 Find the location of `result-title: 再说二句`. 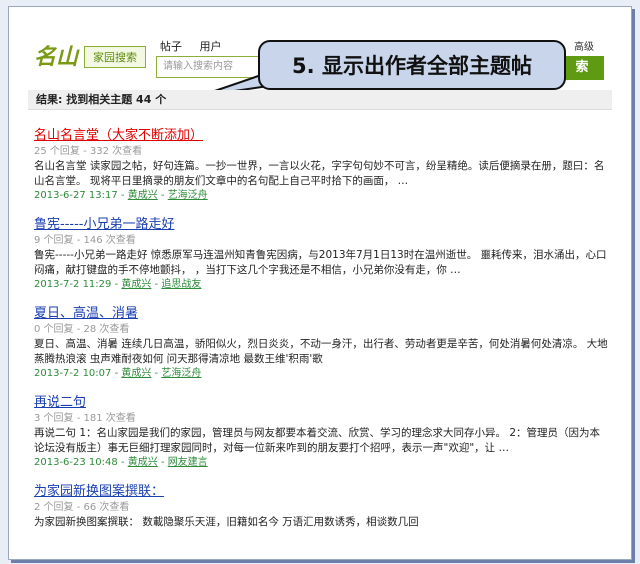

result-title: 再说二句 is located at coordinates (60, 403).